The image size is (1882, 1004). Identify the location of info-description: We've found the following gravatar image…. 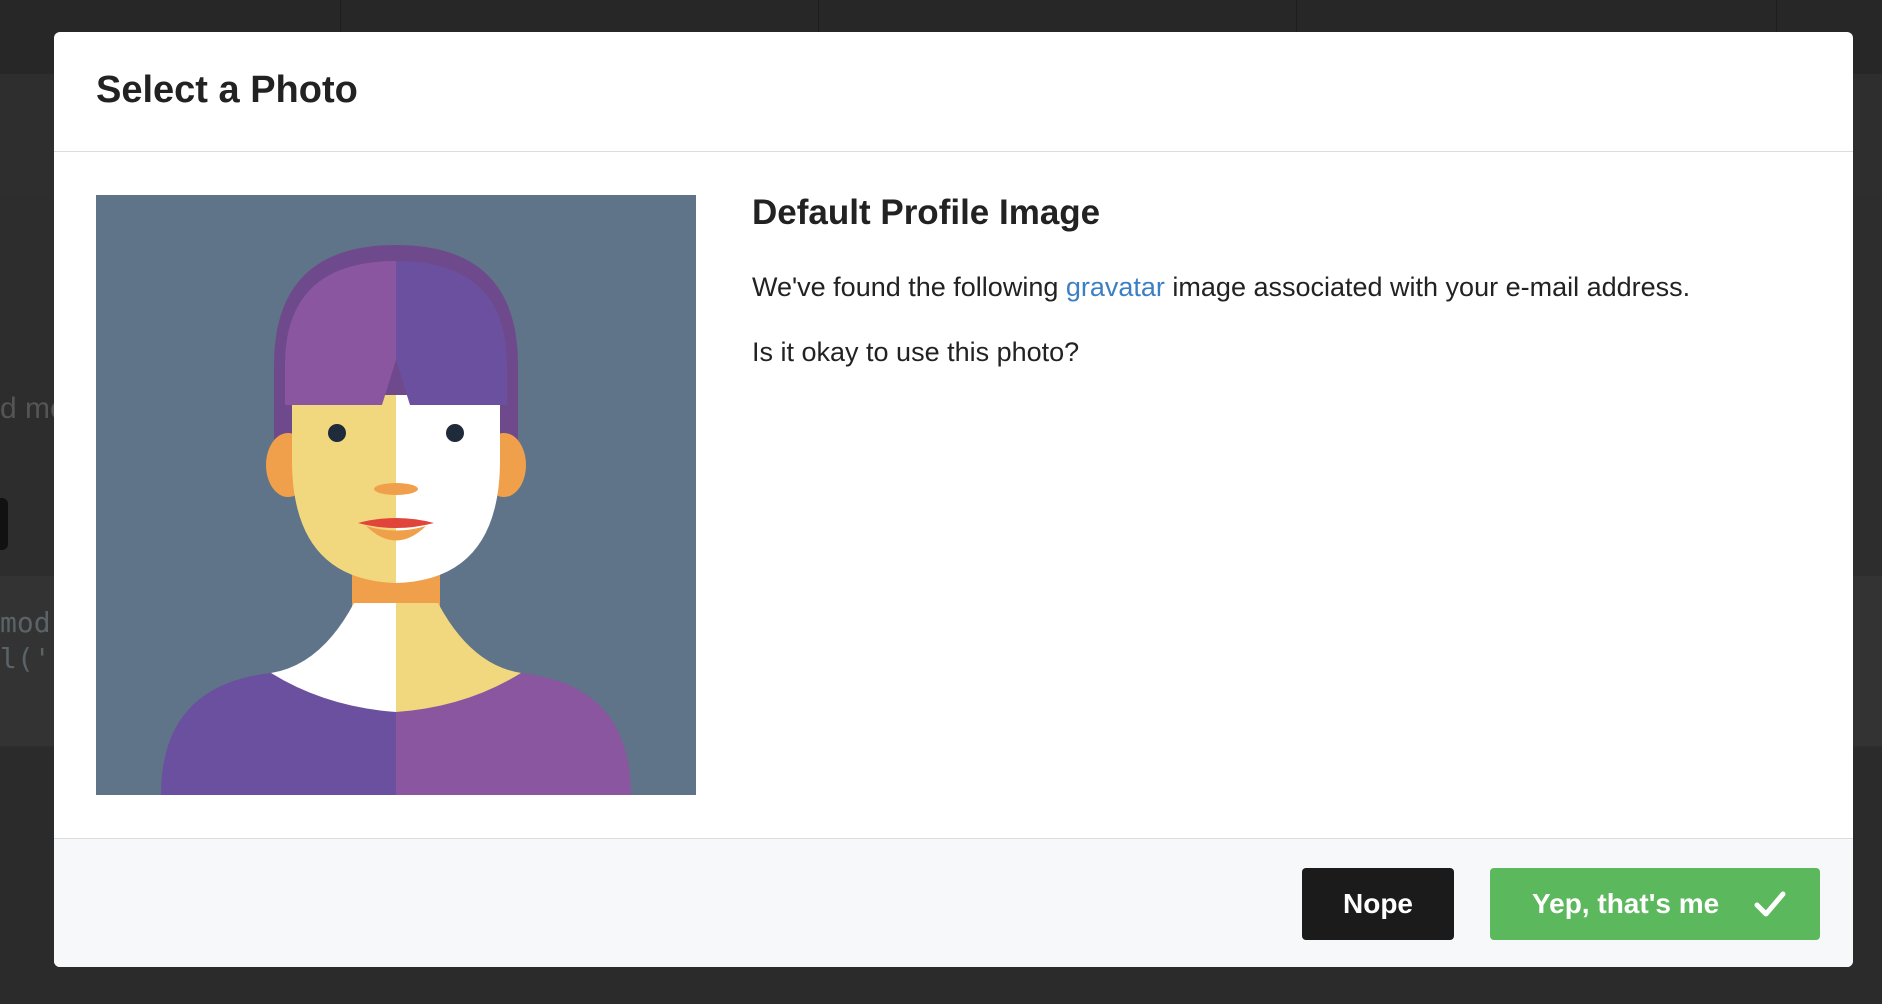
(1277, 287).